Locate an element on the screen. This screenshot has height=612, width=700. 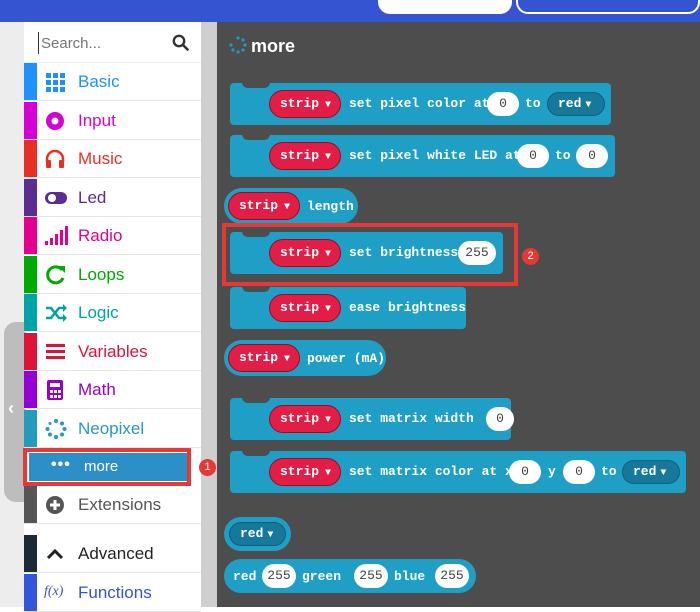
spinner-dots-icon is located at coordinates (56, 429).